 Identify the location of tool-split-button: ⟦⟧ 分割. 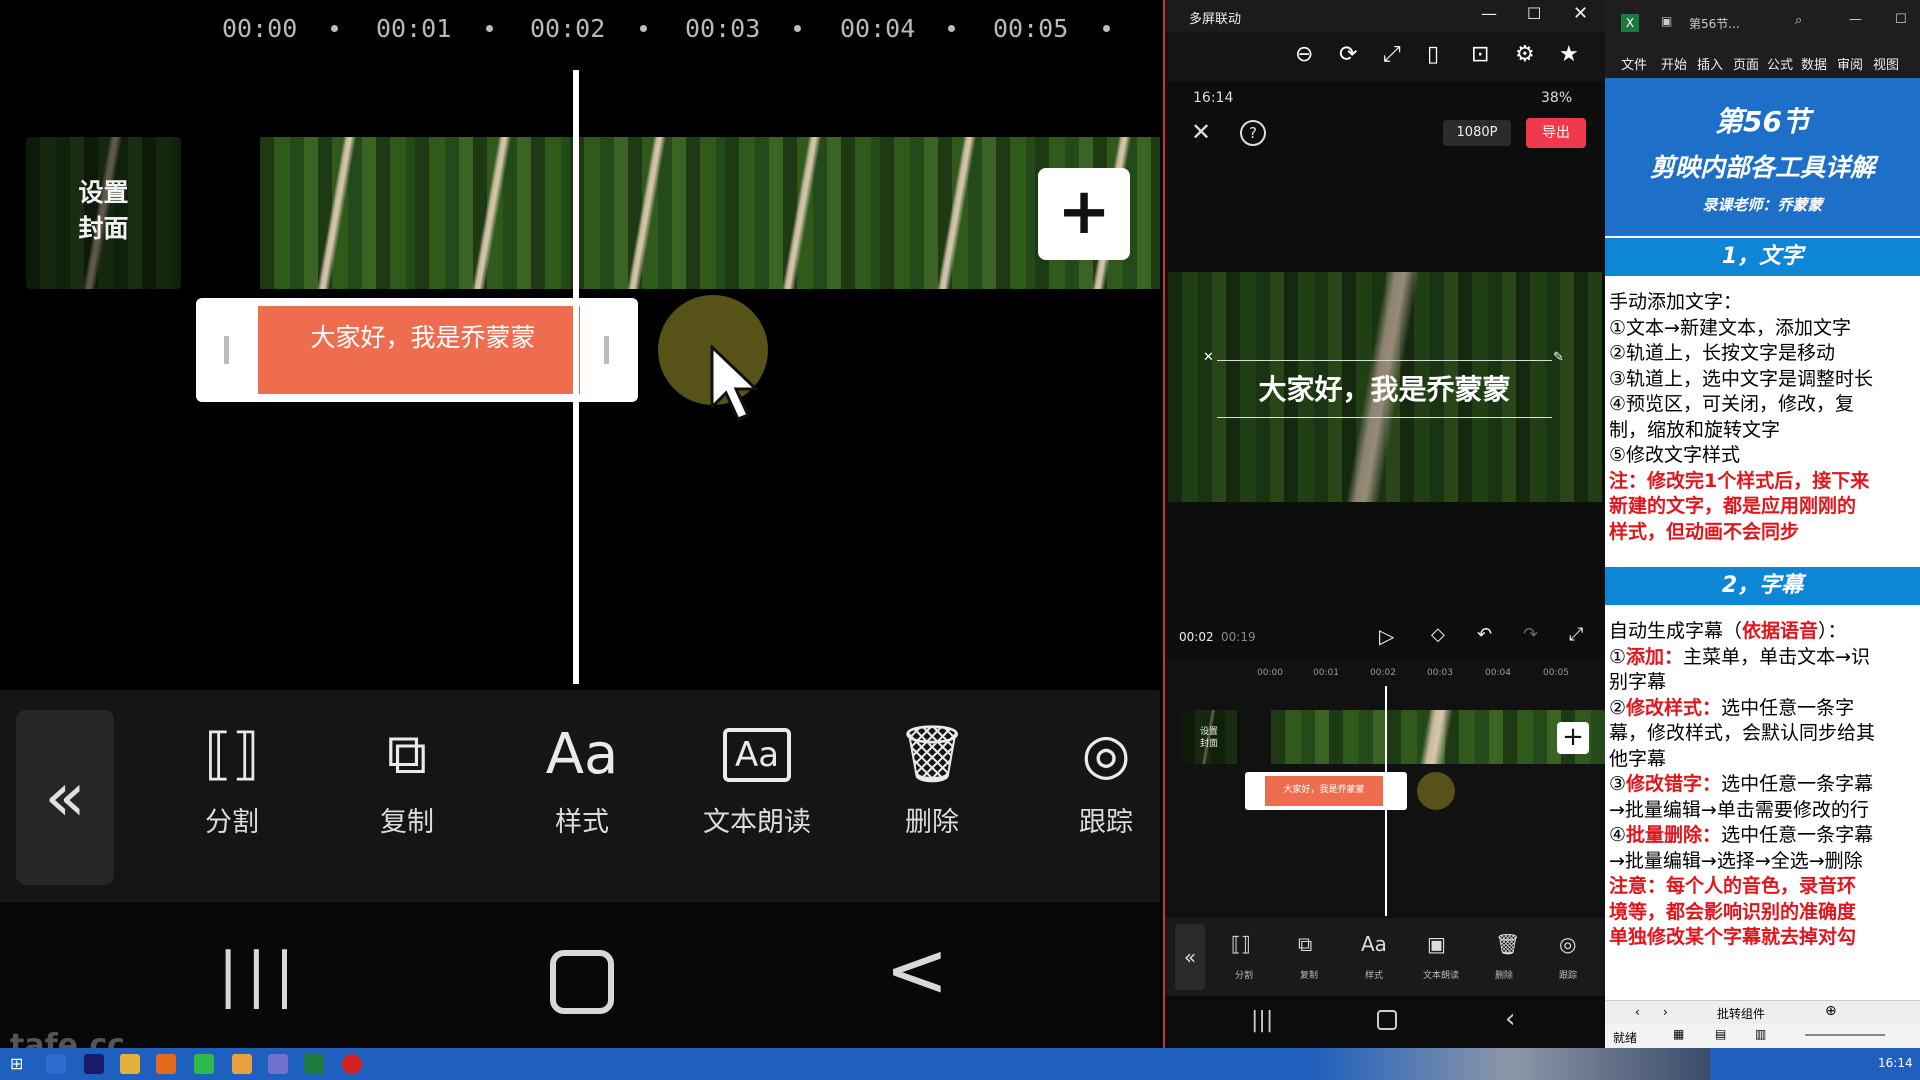
(232, 779).